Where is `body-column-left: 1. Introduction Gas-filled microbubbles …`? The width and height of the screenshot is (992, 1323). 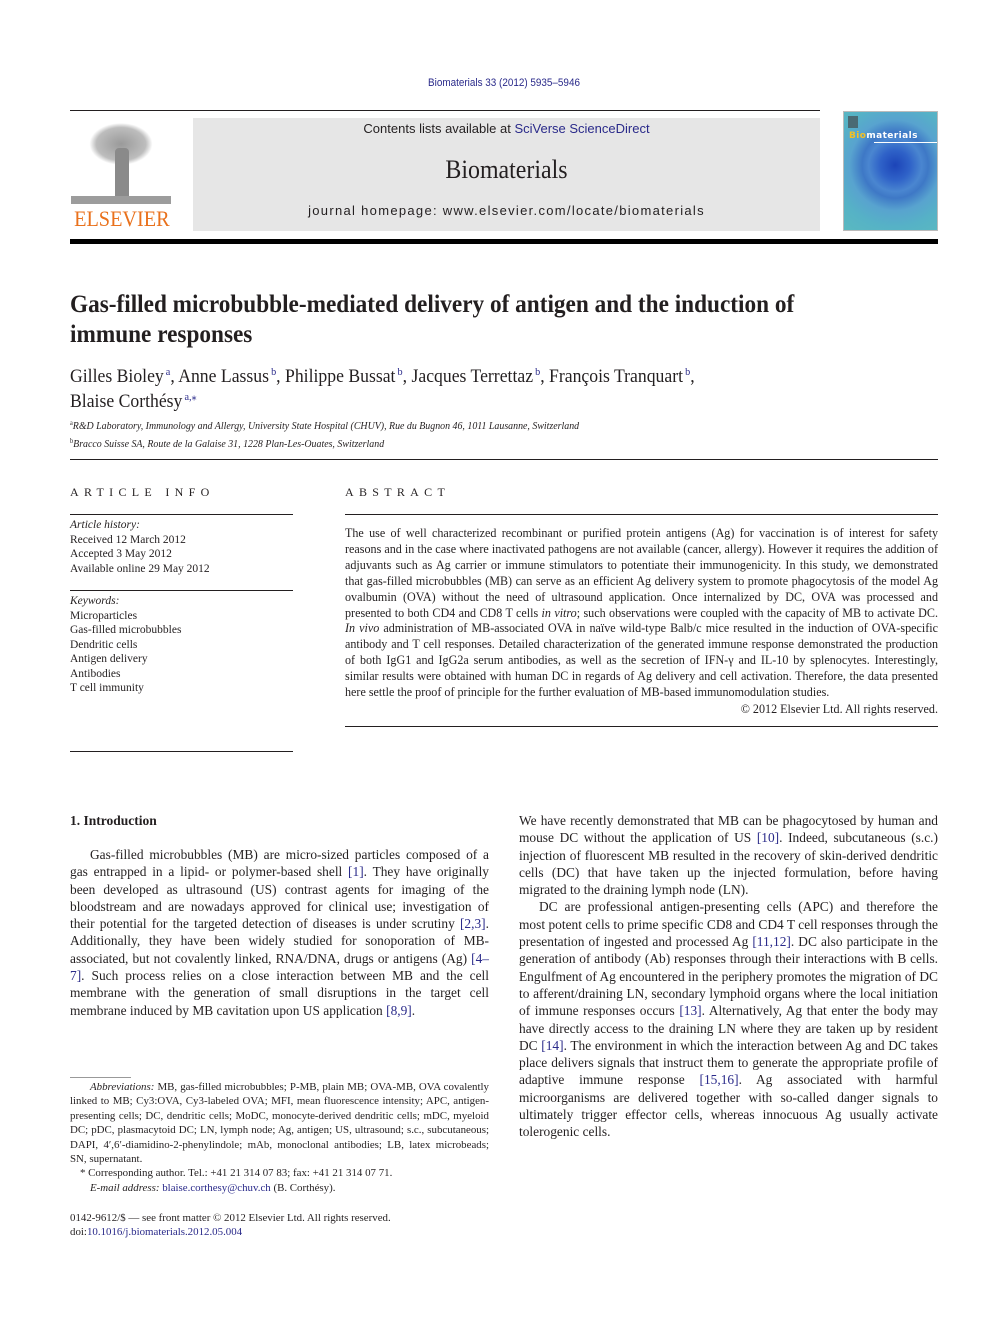 body-column-left: 1. Introduction Gas-filled microbubbles … is located at coordinates (279, 915).